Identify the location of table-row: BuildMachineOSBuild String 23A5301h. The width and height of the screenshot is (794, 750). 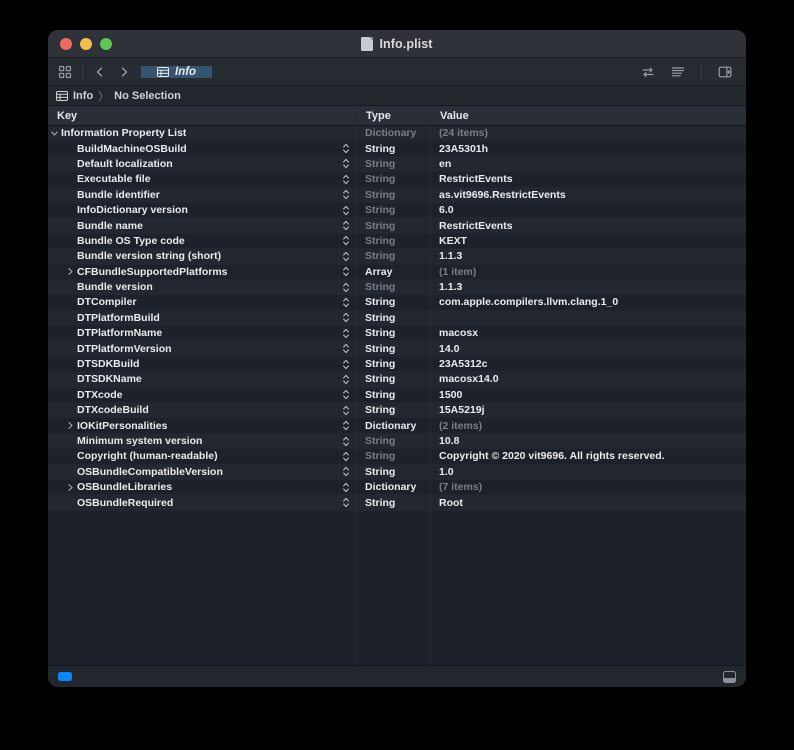
(397, 149).